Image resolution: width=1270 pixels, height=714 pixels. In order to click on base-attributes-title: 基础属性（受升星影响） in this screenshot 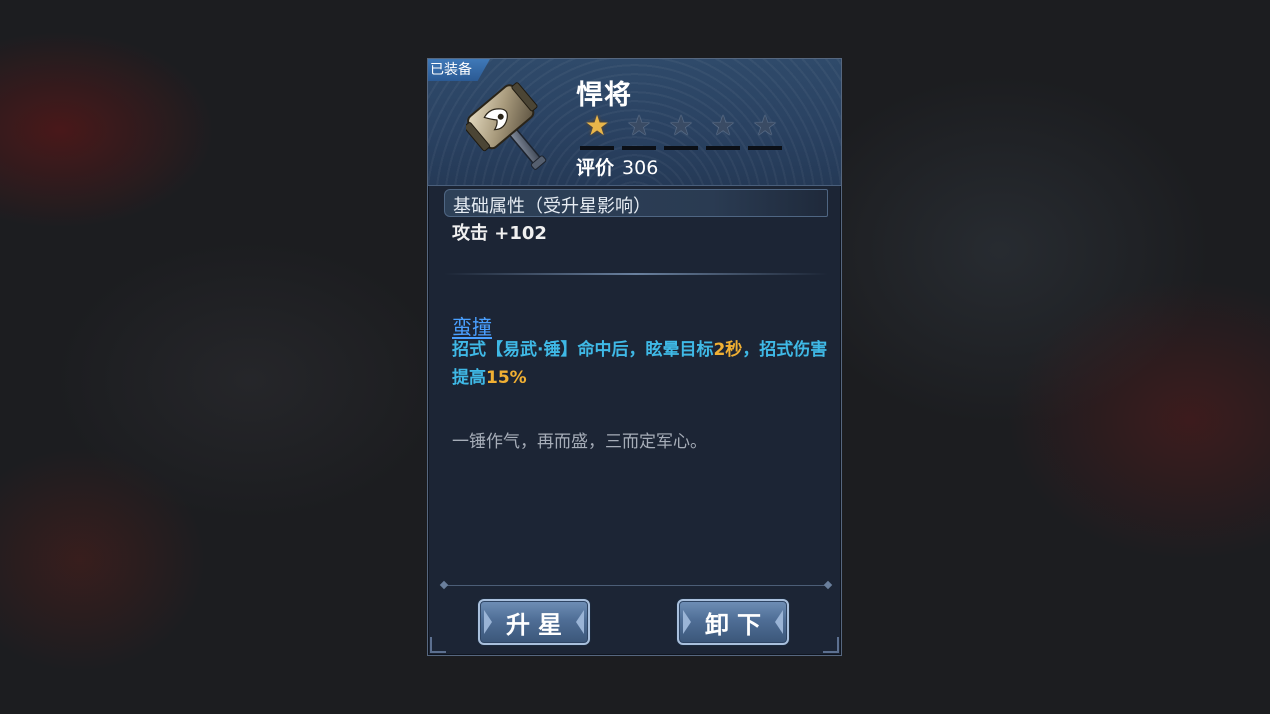, I will do `click(552, 206)`.